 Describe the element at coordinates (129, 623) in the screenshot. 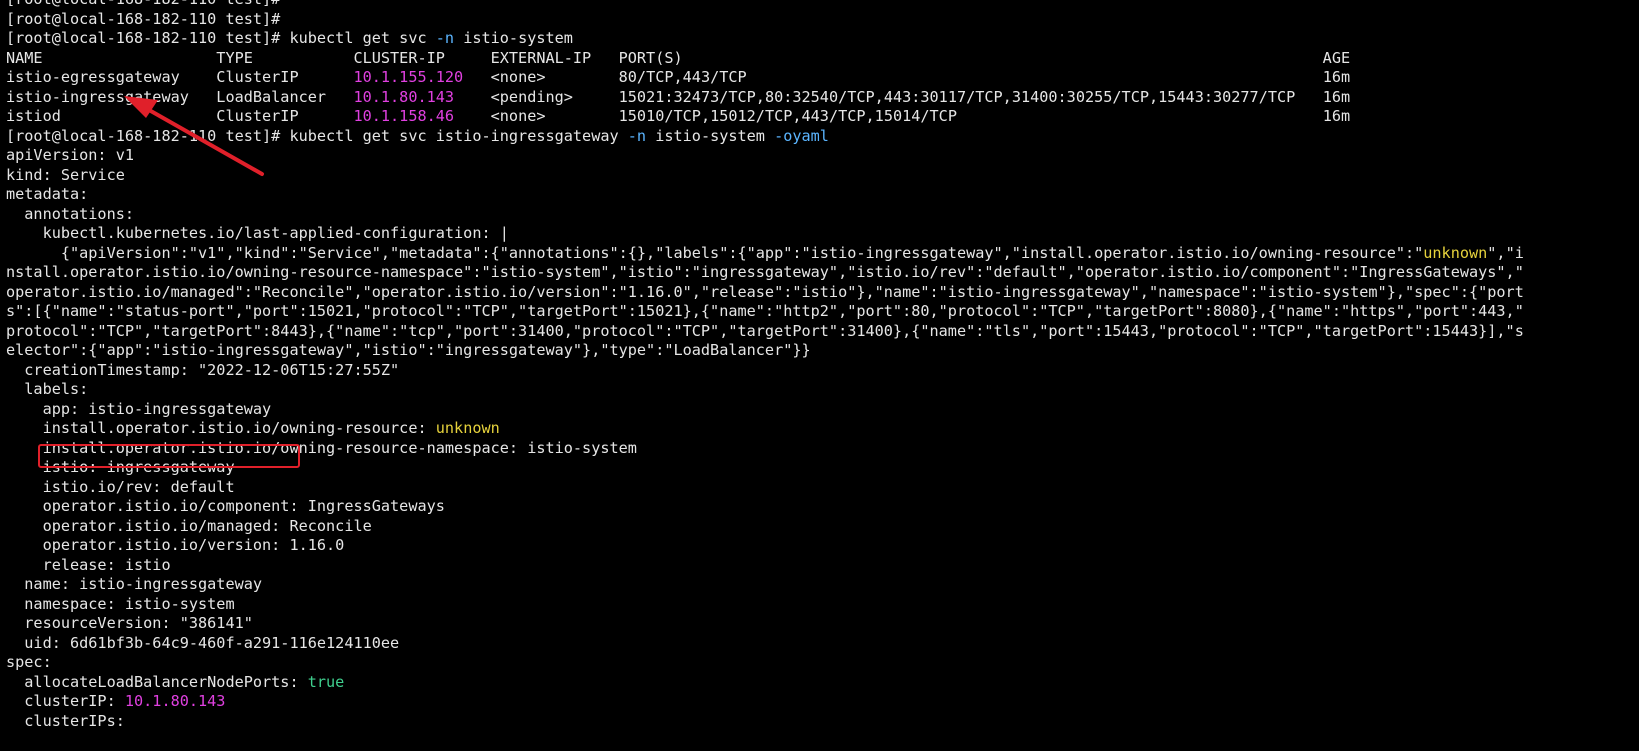

I see `terminal-text: resourceVersion: "386141"` at that location.